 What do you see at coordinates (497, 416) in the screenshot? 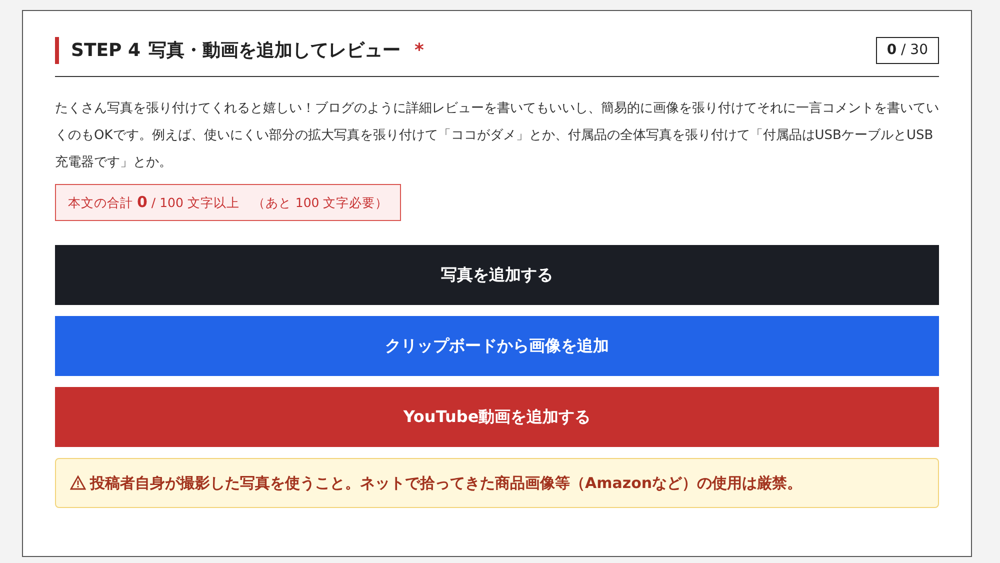
I see `add-video-button: YouTube動画を追加する` at bounding box center [497, 416].